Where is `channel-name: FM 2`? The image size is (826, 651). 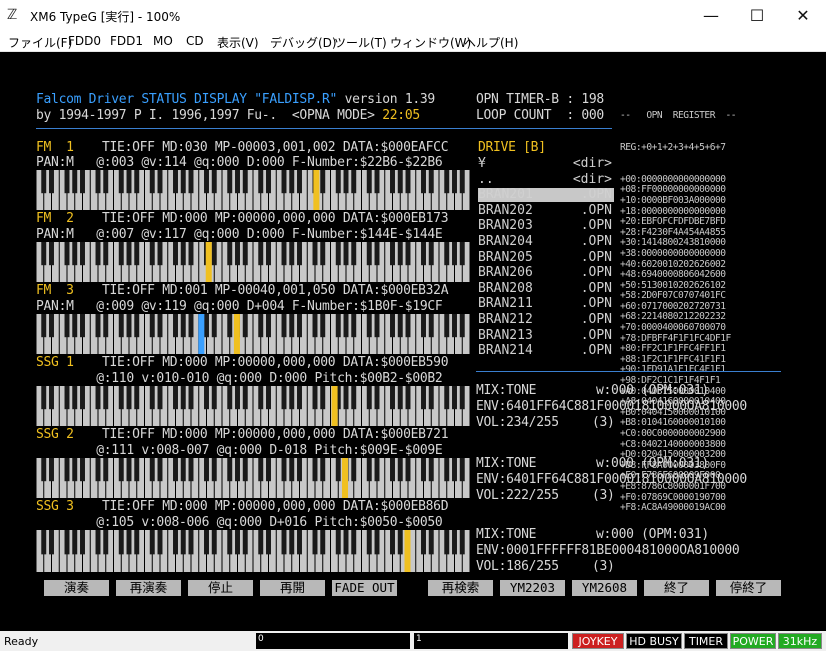 channel-name: FM 2 is located at coordinates (55, 218).